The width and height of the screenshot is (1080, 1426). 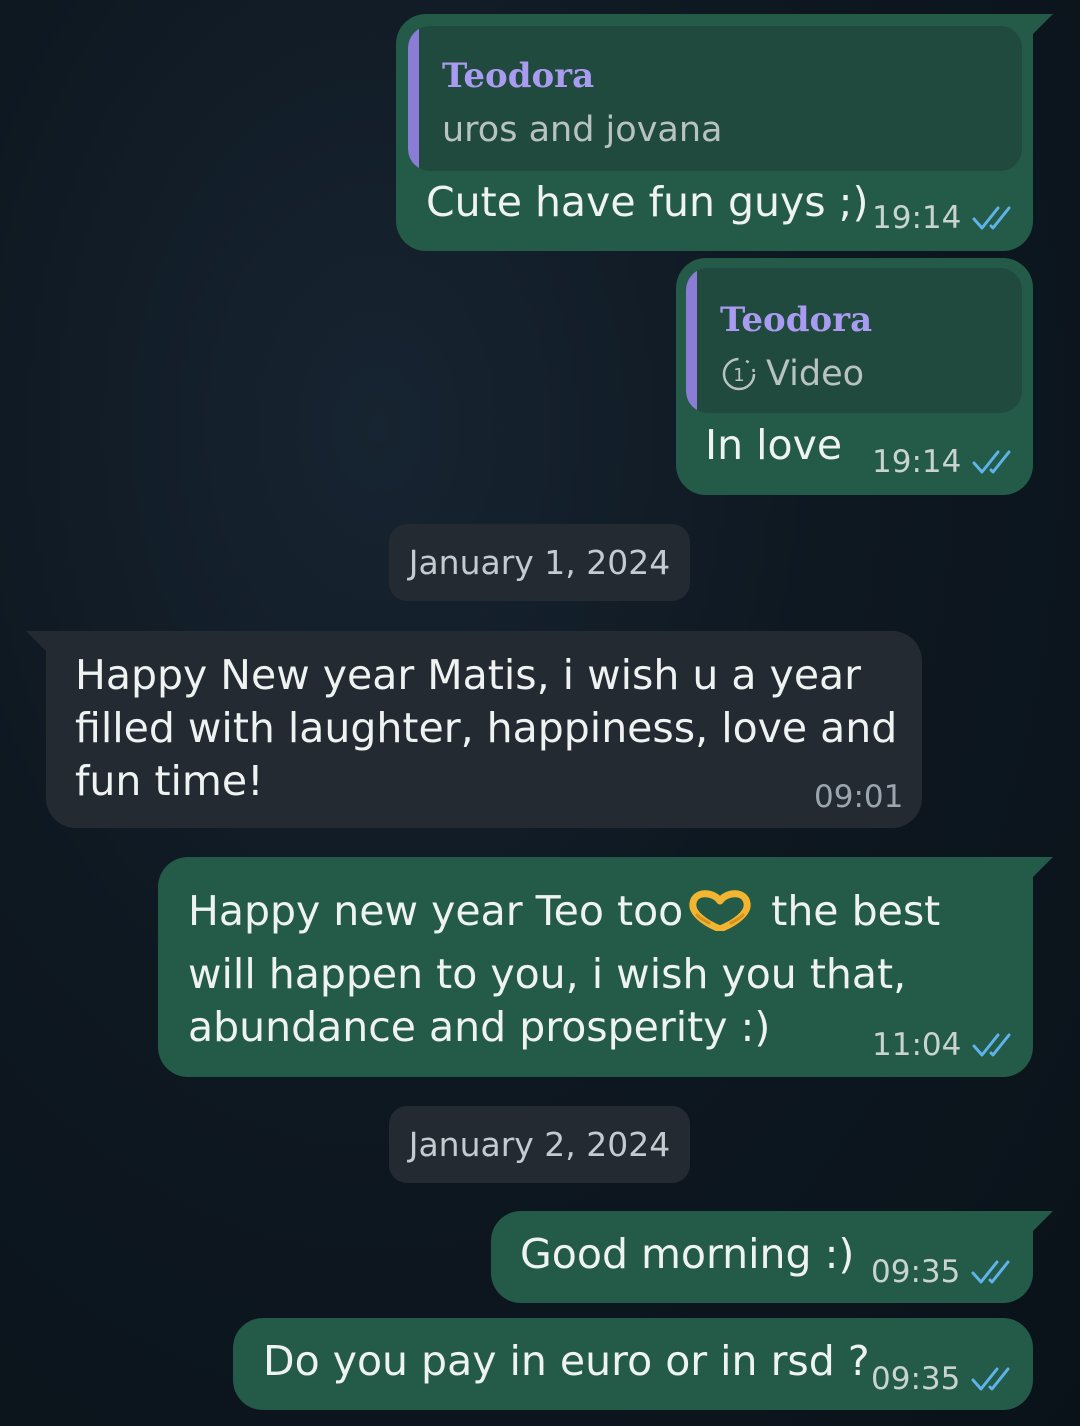 I want to click on view-once-icon: 1, so click(x=739, y=374).